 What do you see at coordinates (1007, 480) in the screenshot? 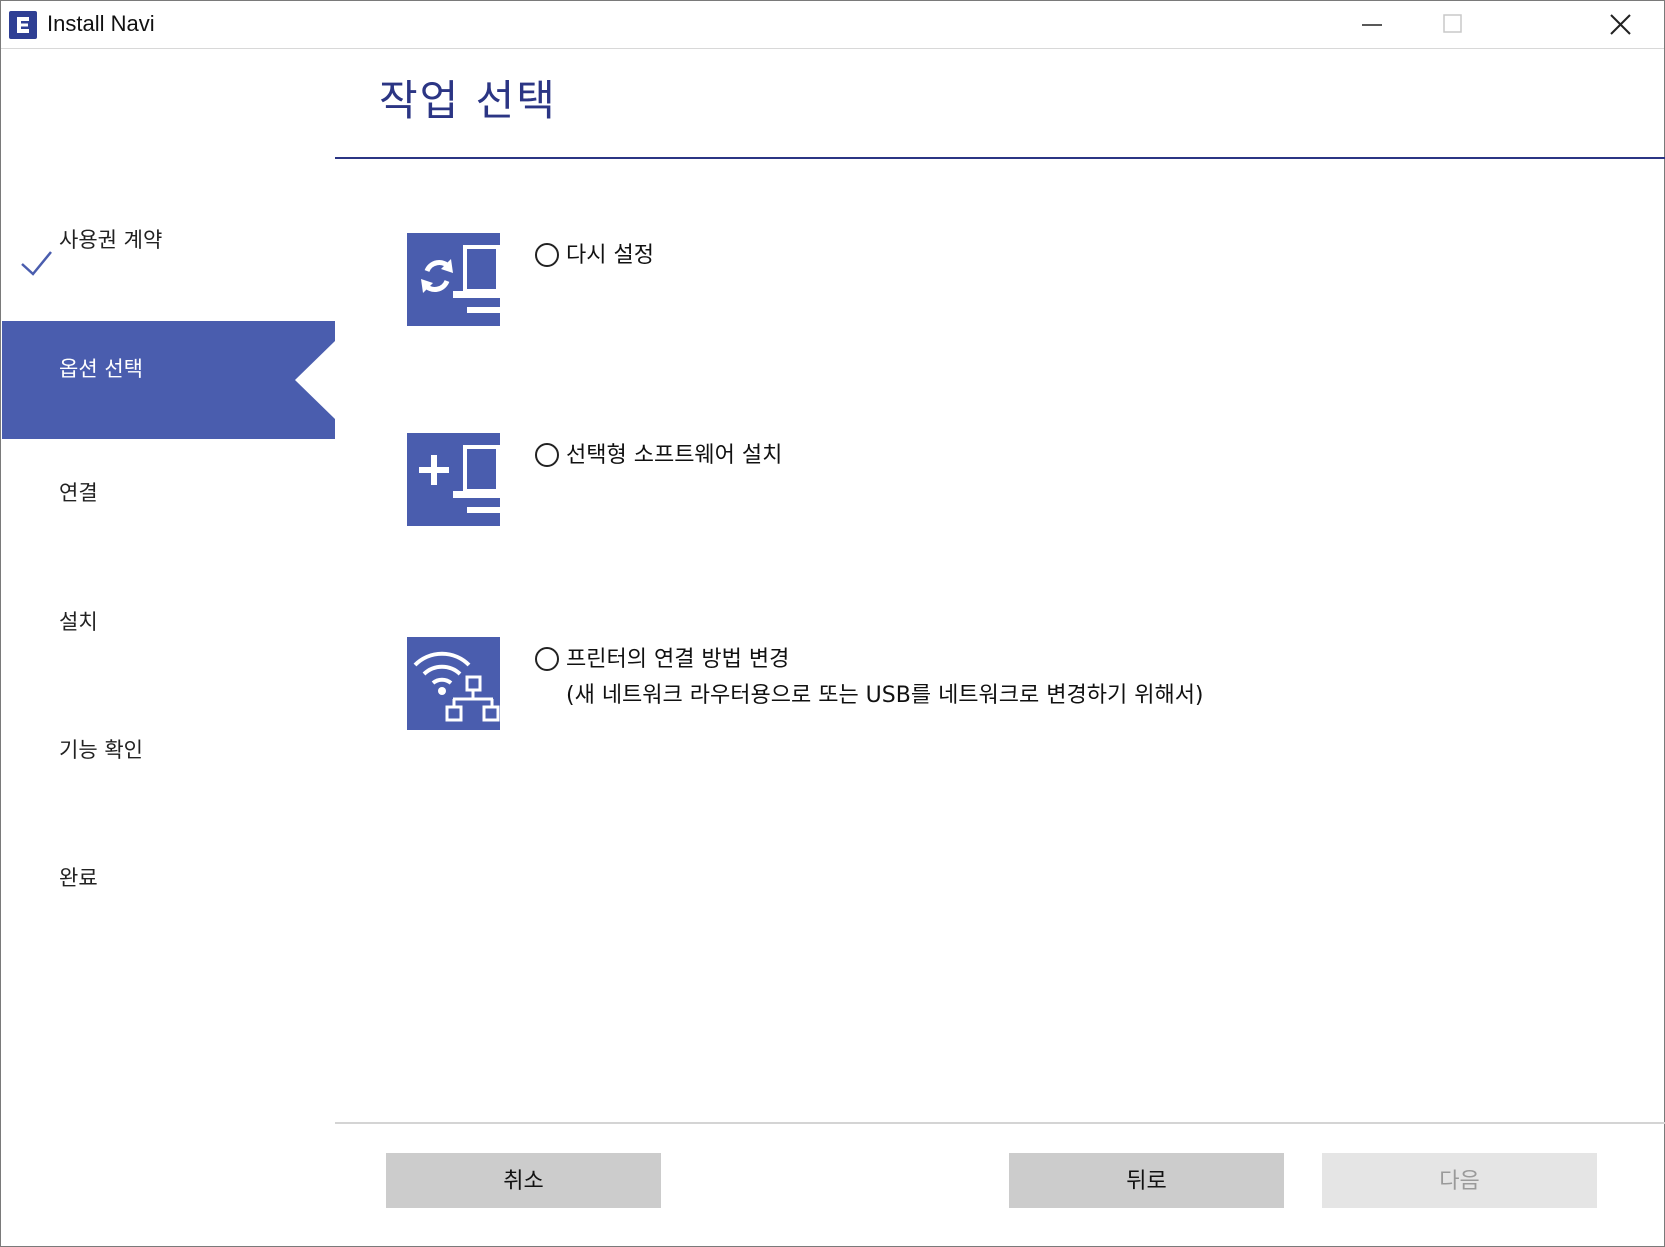
I see `option-optional-software: 선택형 소프트웨어 설치` at bounding box center [1007, 480].